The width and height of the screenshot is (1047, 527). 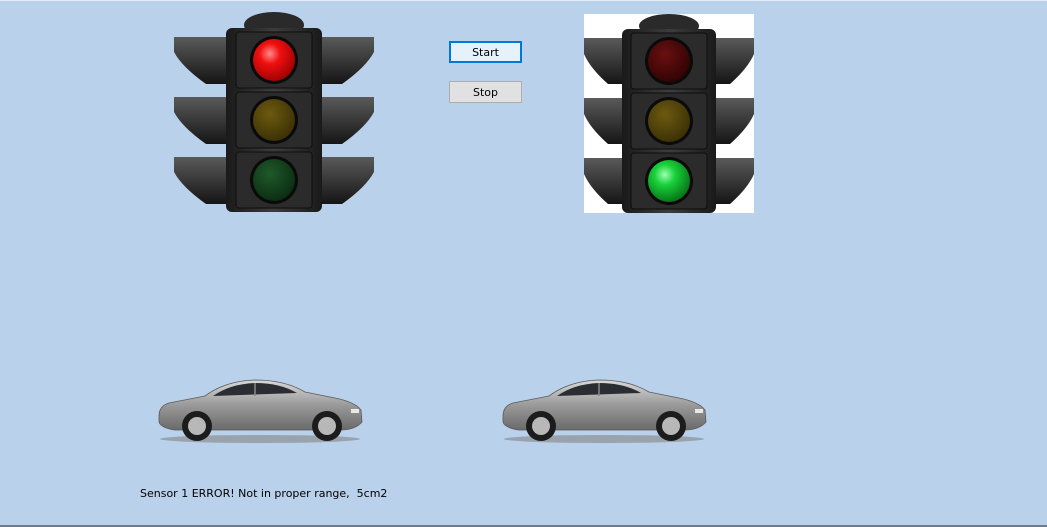 I want to click on start-button: Start, so click(x=485, y=52).